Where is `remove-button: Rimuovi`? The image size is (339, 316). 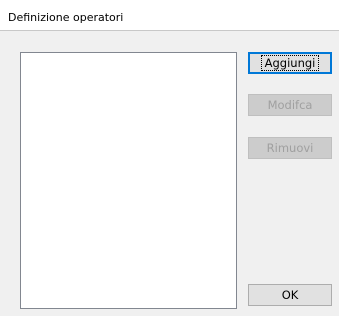
remove-button: Rimuovi is located at coordinates (290, 148).